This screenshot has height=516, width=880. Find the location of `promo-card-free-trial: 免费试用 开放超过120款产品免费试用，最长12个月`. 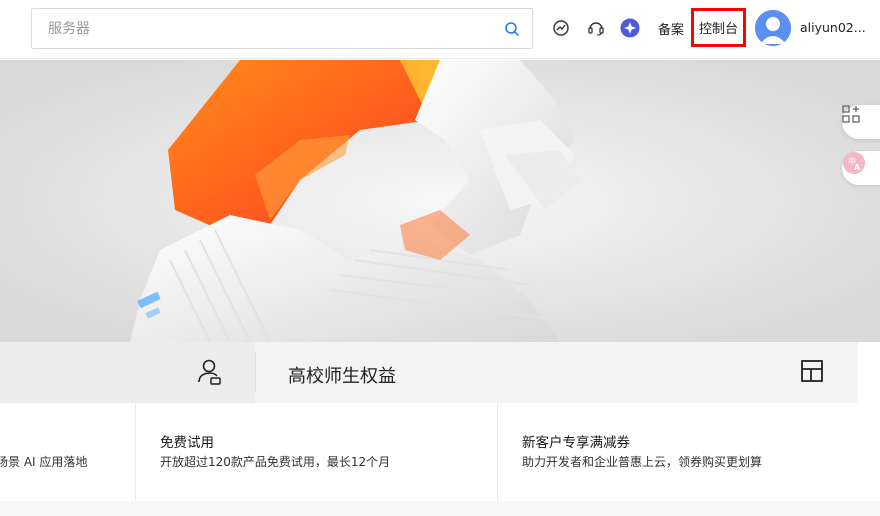

promo-card-free-trial: 免费试用 开放超过120款产品免费试用，最长12个月 is located at coordinates (316, 452).